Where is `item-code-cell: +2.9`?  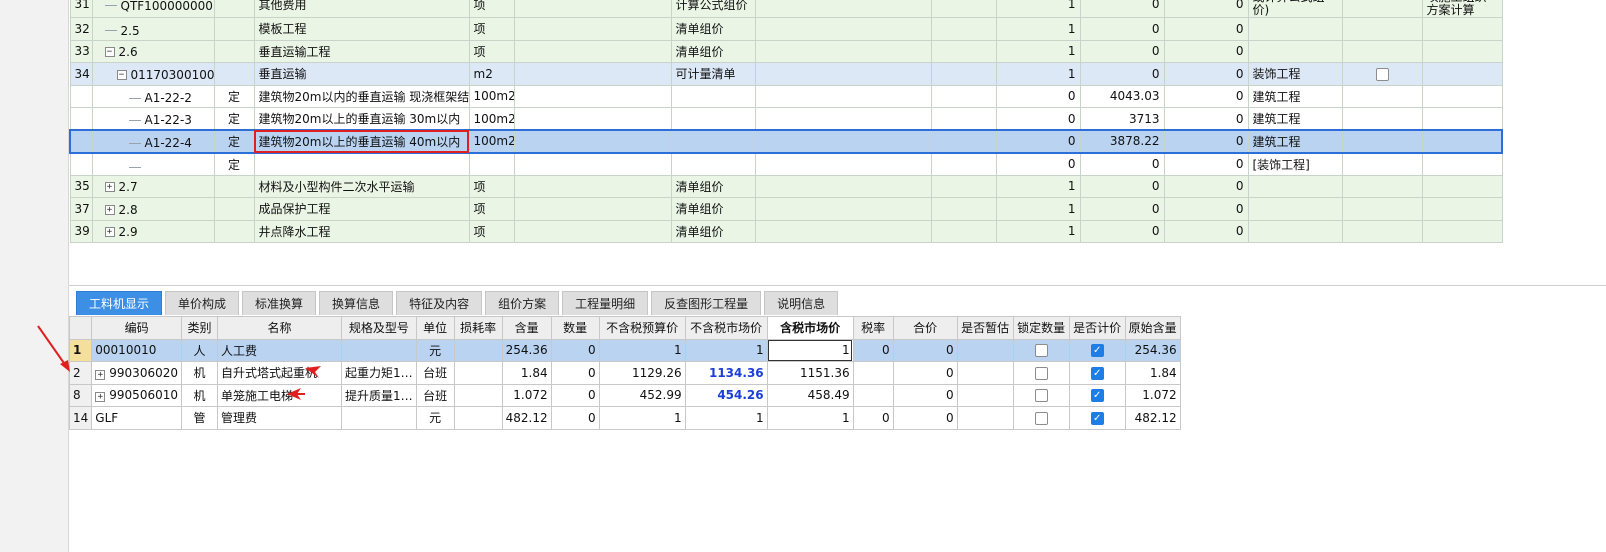
item-code-cell: +2.9 is located at coordinates (153, 231).